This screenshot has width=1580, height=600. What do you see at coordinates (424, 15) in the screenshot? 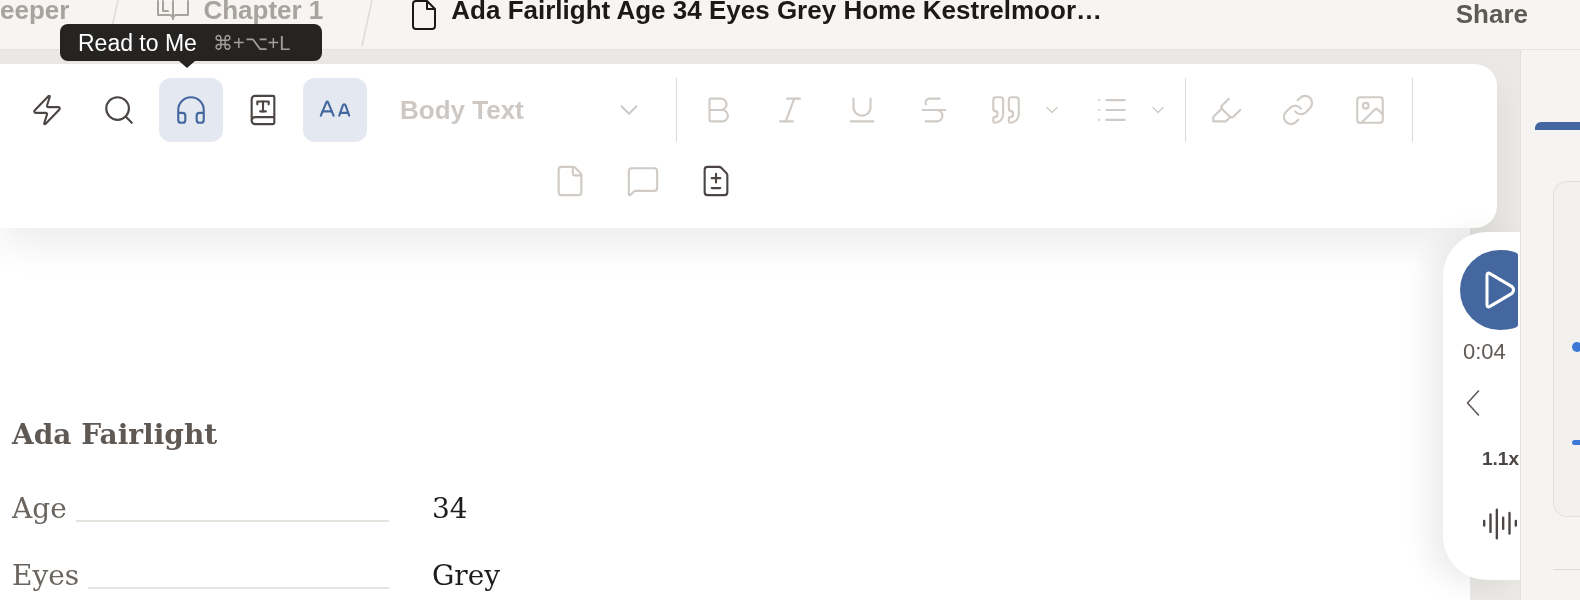
I see `file-icon` at bounding box center [424, 15].